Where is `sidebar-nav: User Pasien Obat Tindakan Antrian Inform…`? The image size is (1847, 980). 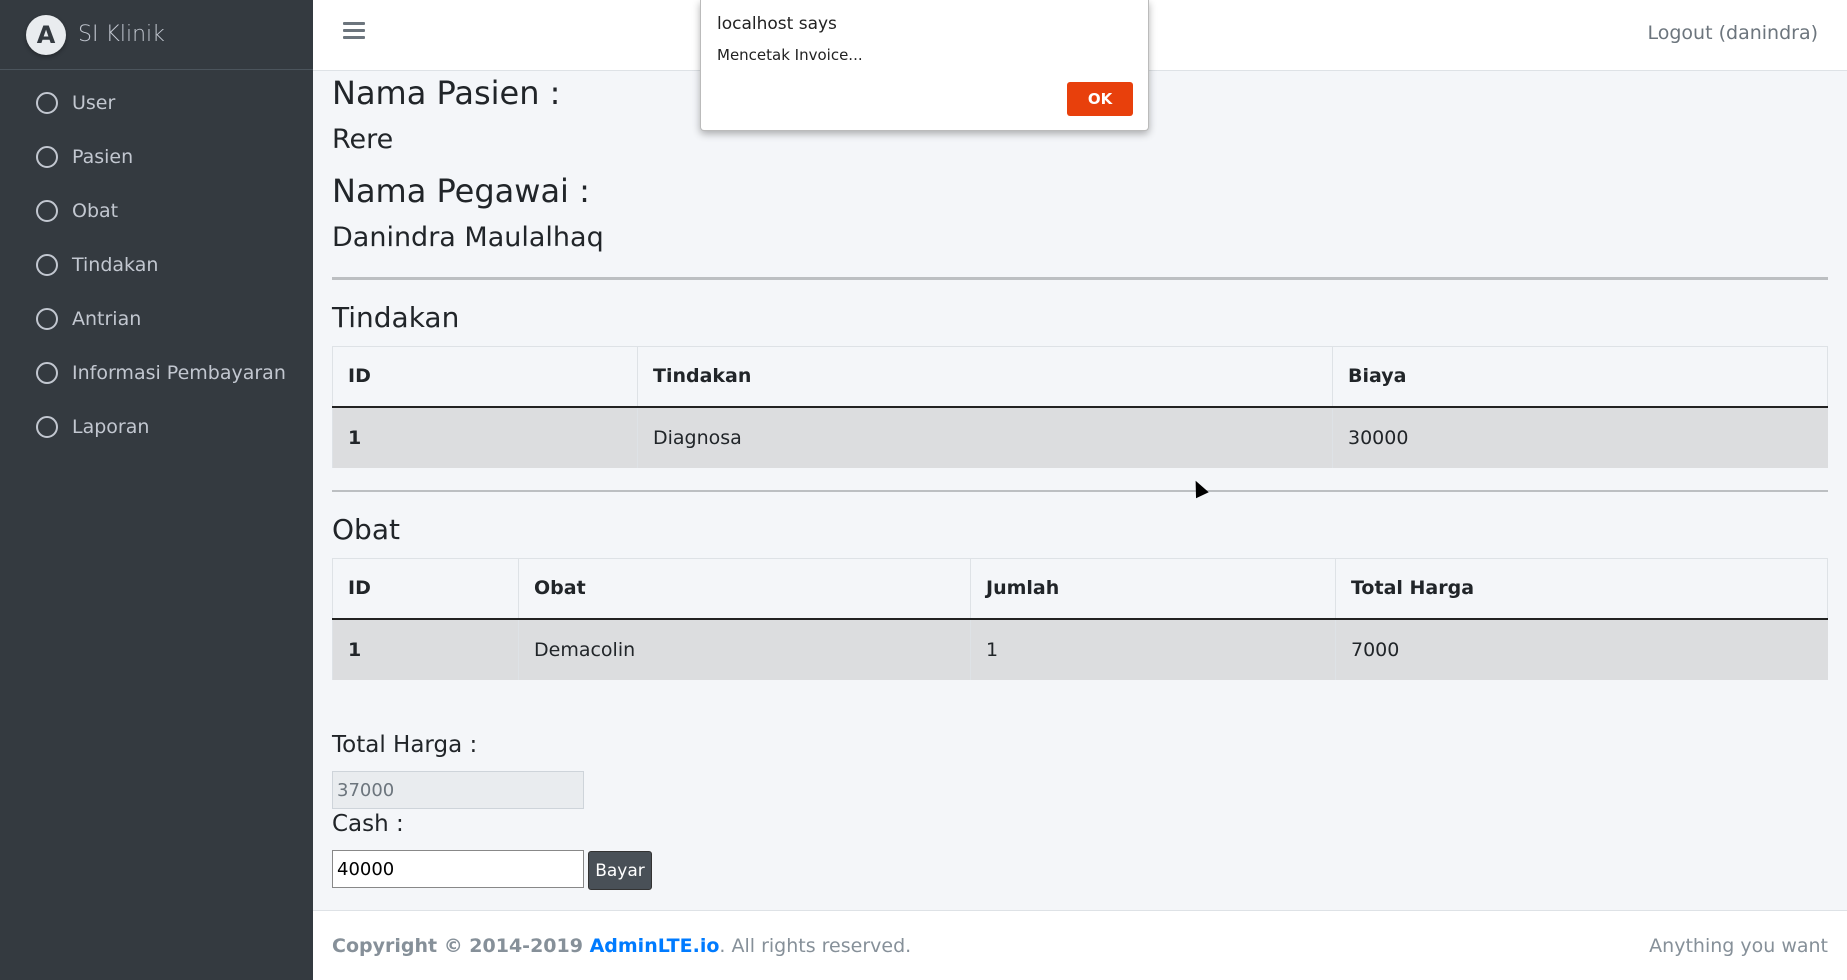 sidebar-nav: User Pasien Obat Tindakan Antrian Inform… is located at coordinates (156, 265).